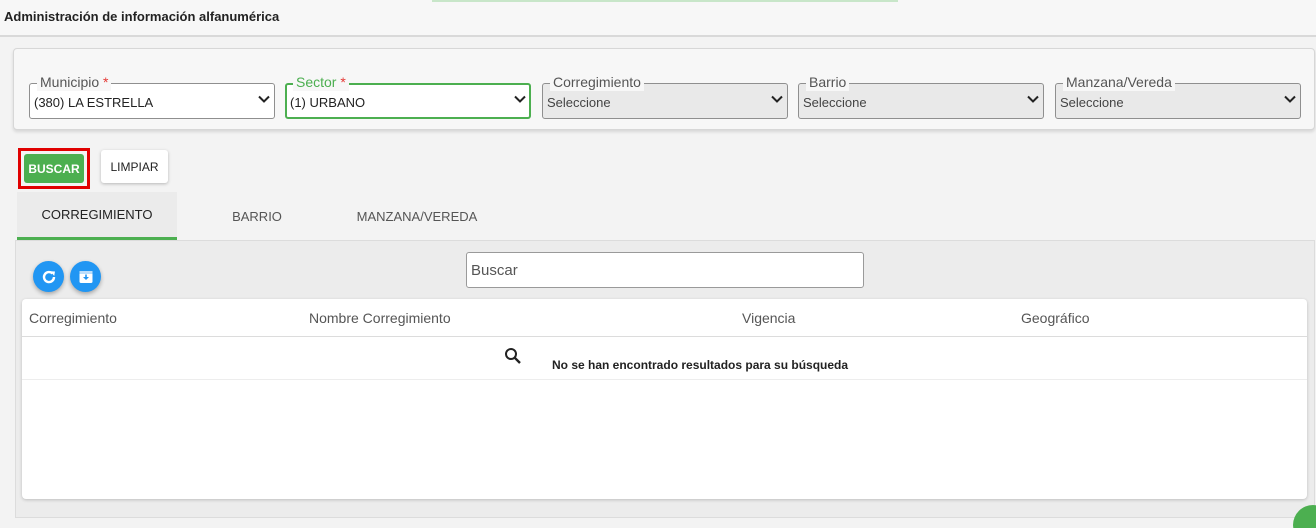  What do you see at coordinates (321, 82) in the screenshot?
I see `sector-label: Sector *` at bounding box center [321, 82].